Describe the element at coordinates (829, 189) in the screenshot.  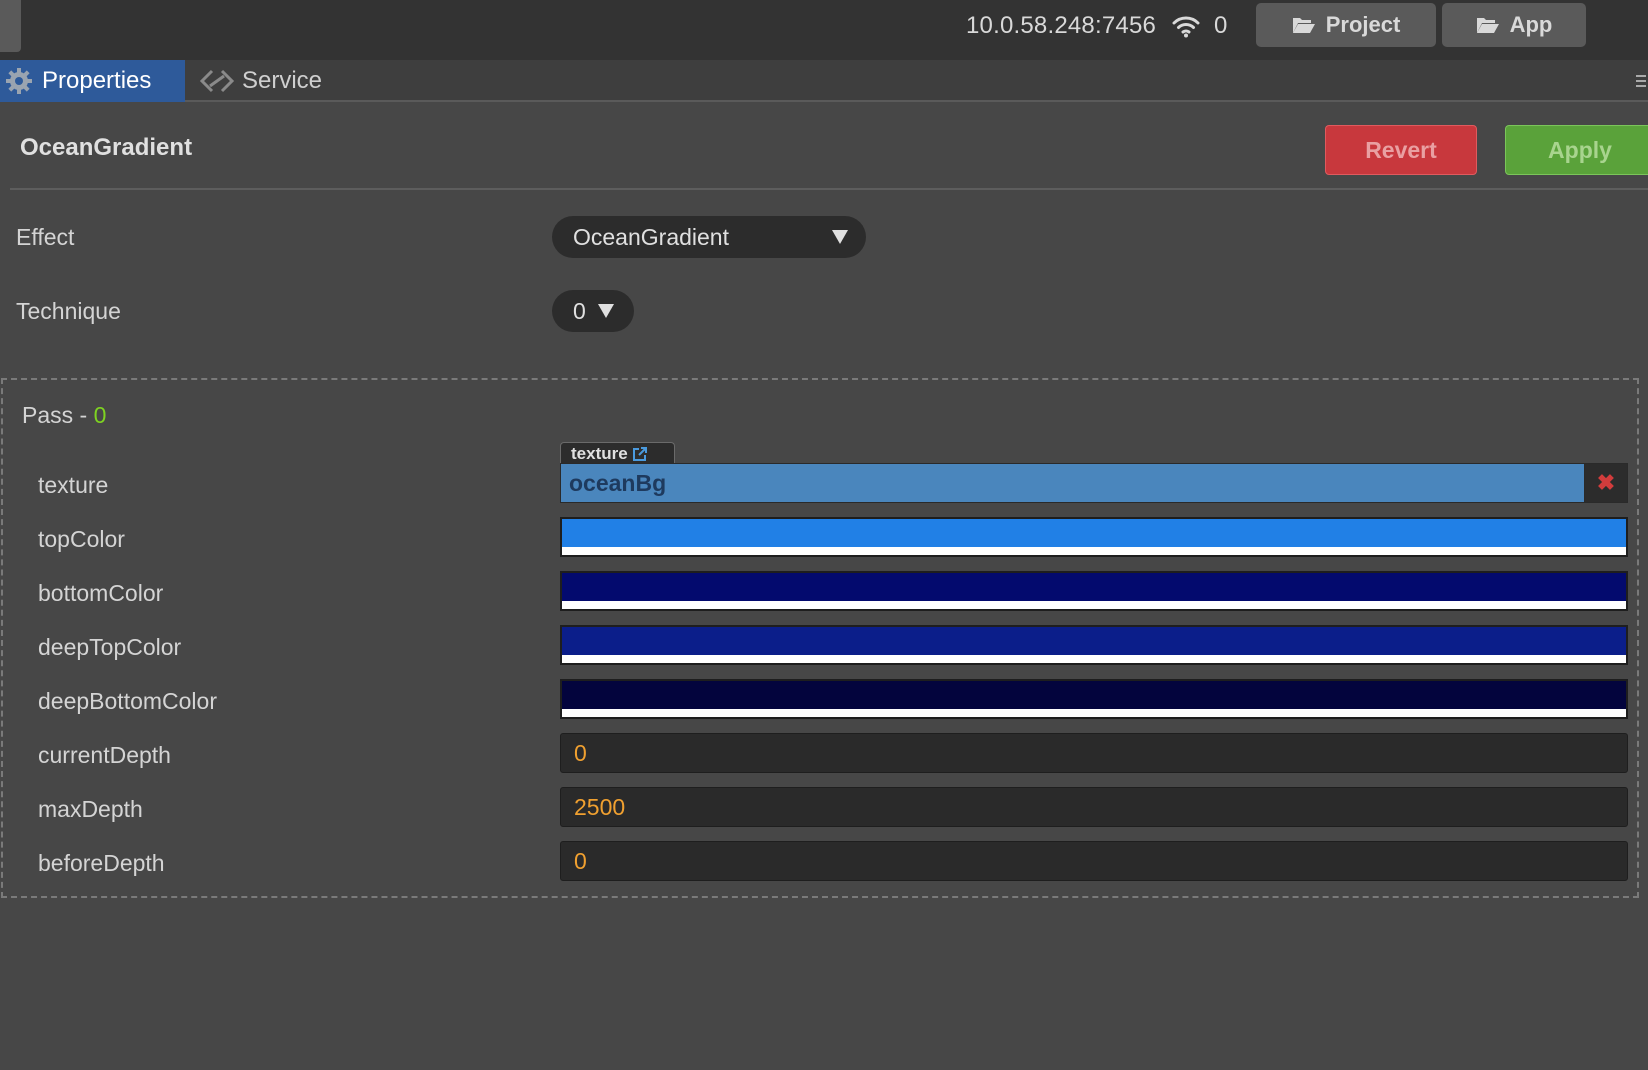
I see `header-divider` at that location.